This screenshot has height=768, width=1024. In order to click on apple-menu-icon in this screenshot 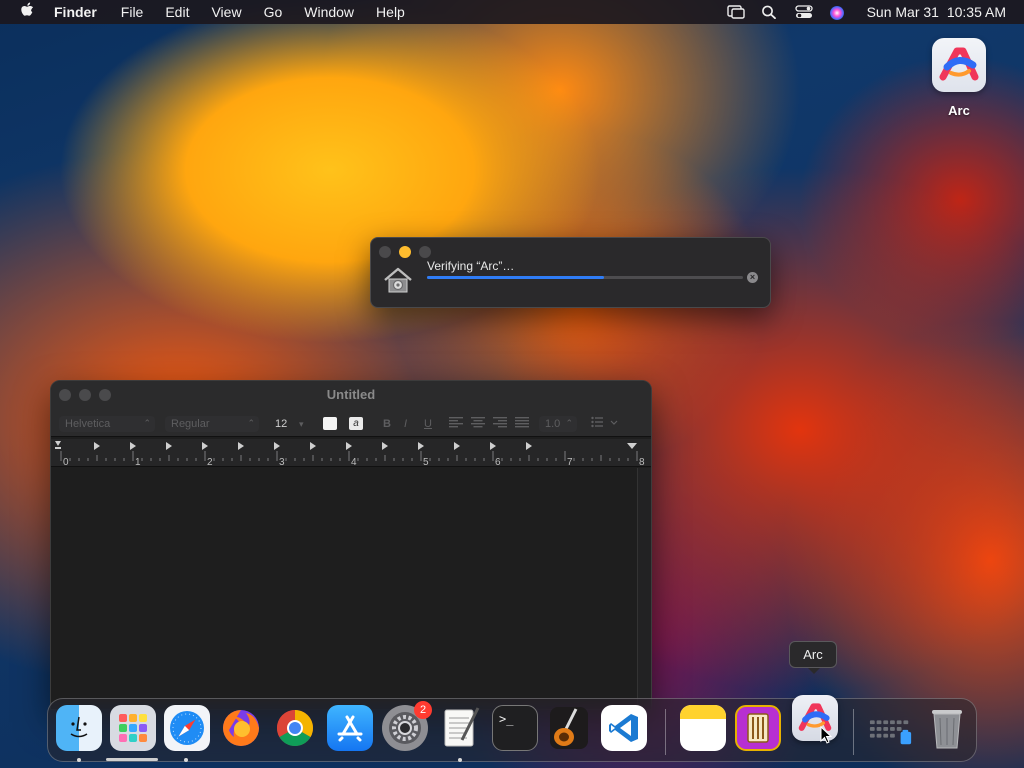, I will do `click(27, 12)`.